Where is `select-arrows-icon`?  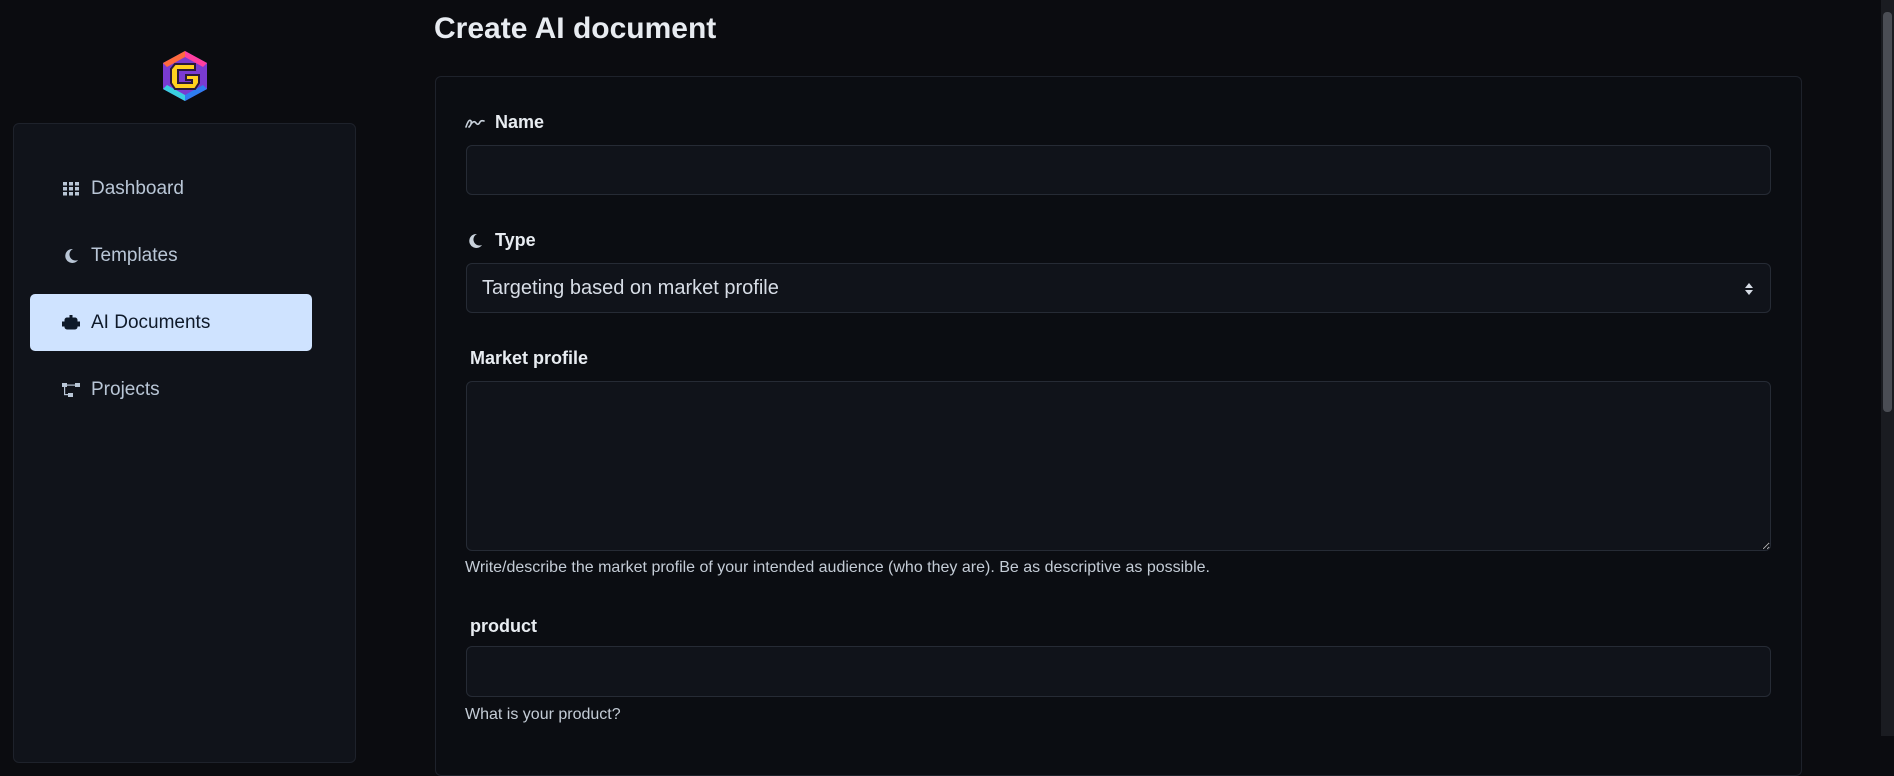 select-arrows-icon is located at coordinates (1749, 288).